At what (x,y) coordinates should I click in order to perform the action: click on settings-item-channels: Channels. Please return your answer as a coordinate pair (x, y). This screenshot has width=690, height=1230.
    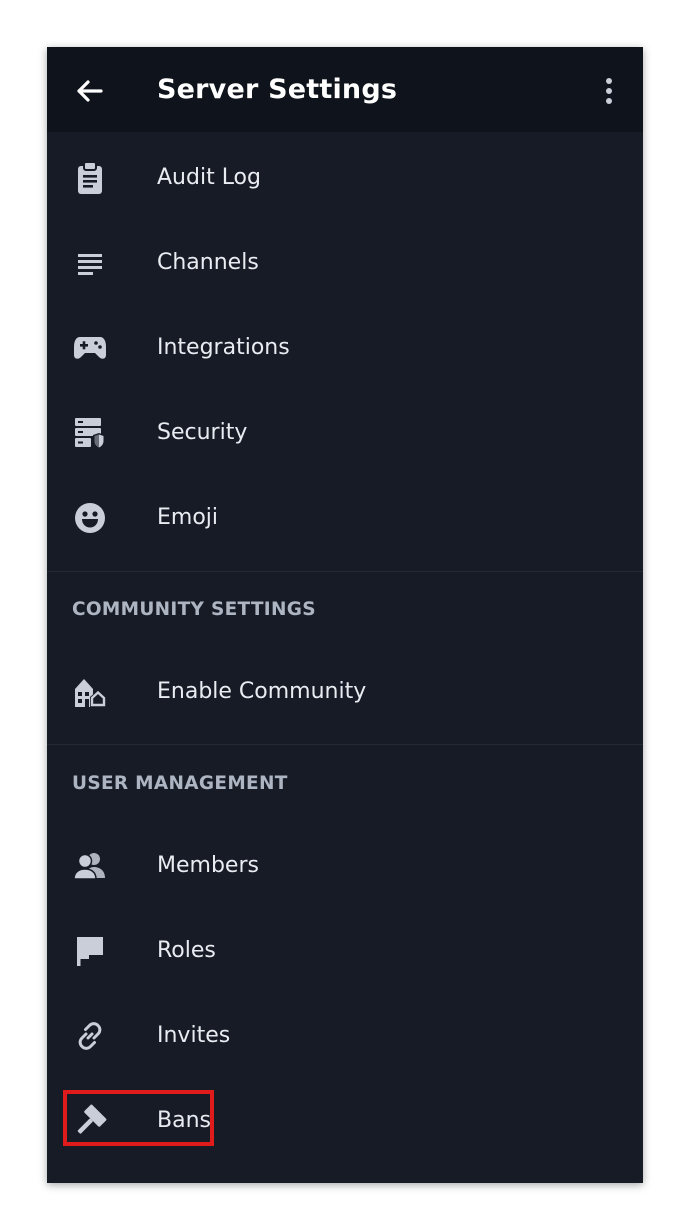
    Looking at the image, I should click on (345, 262).